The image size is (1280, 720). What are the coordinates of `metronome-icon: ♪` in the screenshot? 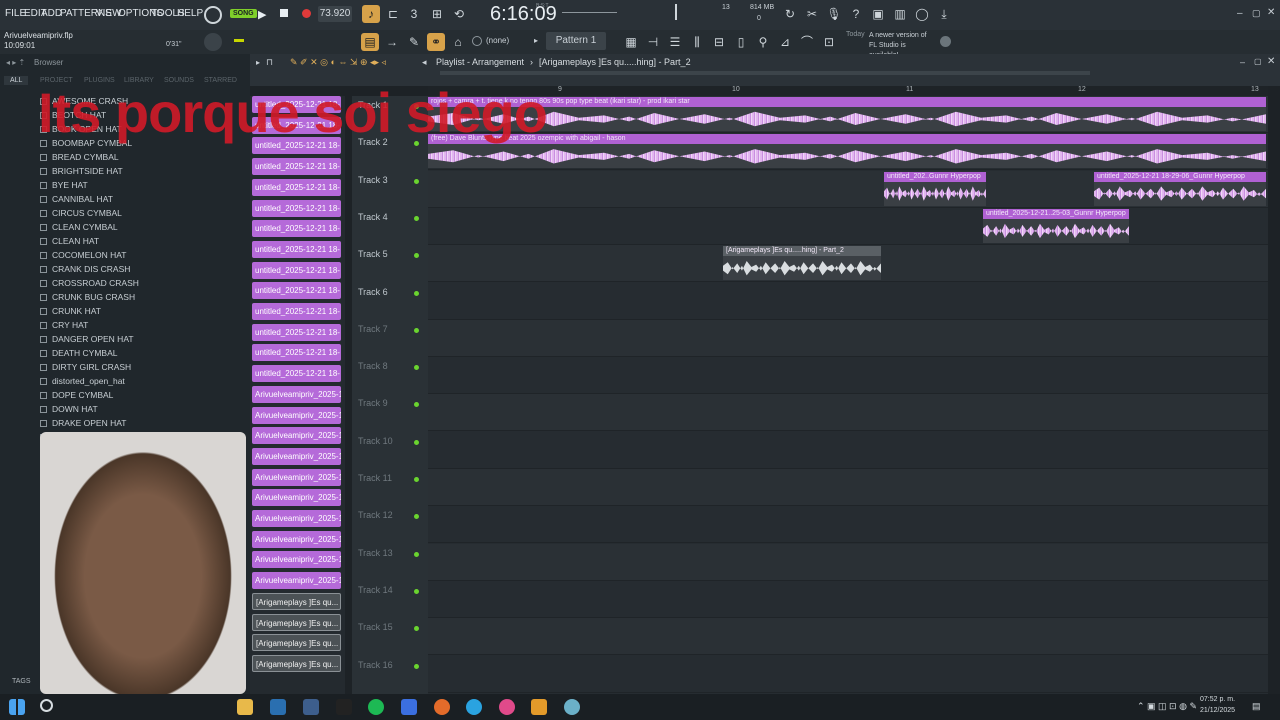 It's located at (371, 14).